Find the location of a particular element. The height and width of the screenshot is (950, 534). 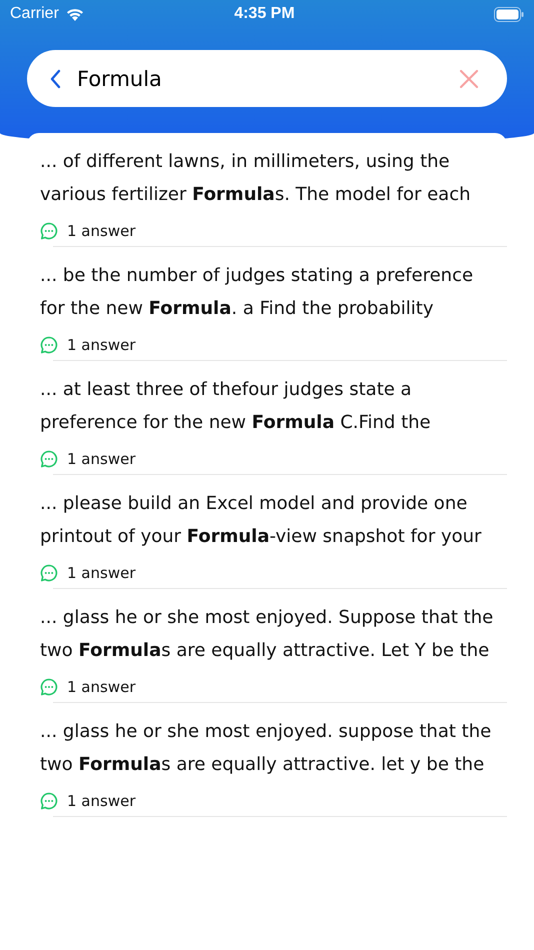

search-input: Formula is located at coordinates (268, 78).